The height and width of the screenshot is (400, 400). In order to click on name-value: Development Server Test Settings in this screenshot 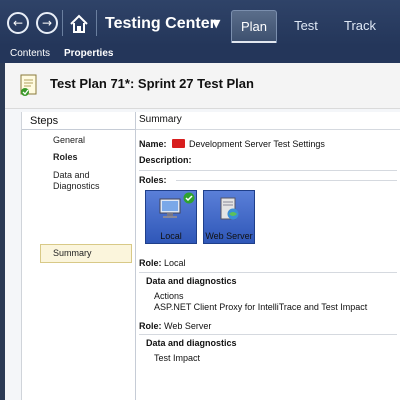, I will do `click(257, 144)`.